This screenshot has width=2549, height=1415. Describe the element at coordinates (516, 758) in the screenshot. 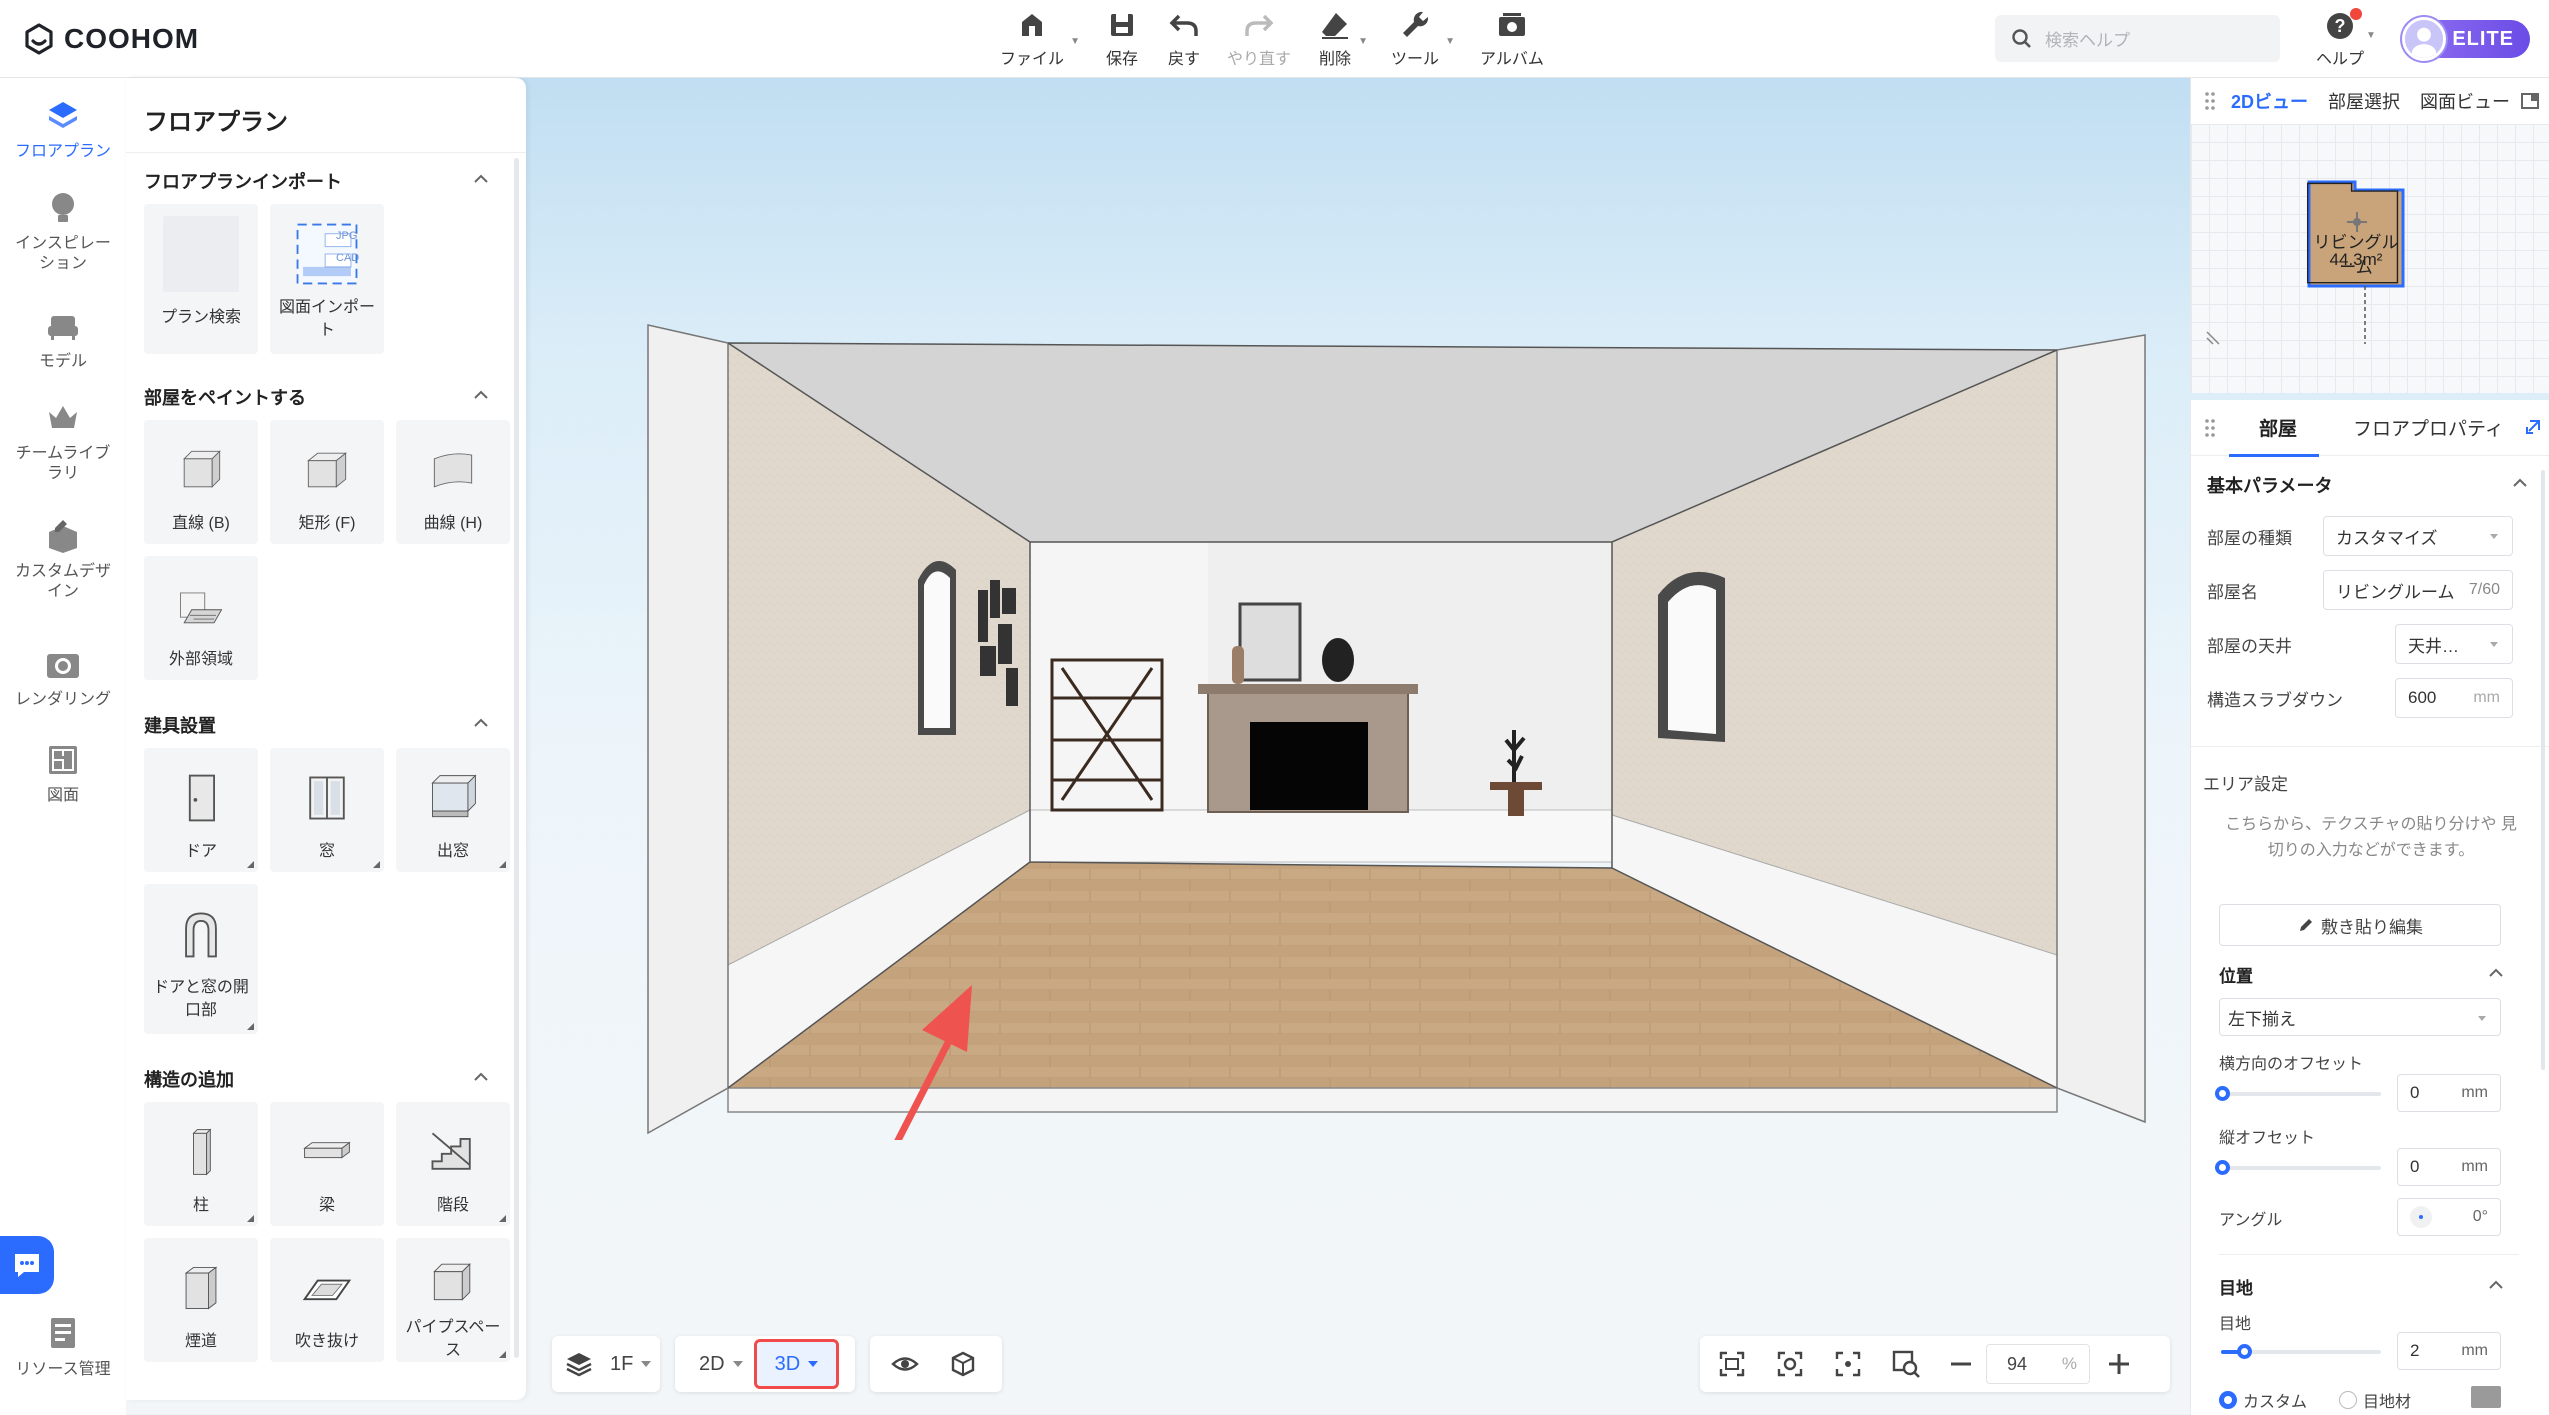

I see `panel-scrollbar` at that location.